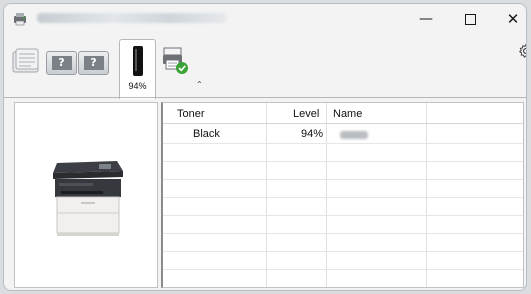 The width and height of the screenshot is (531, 294). I want to click on toner-level-cell: 94%, so click(312, 134).